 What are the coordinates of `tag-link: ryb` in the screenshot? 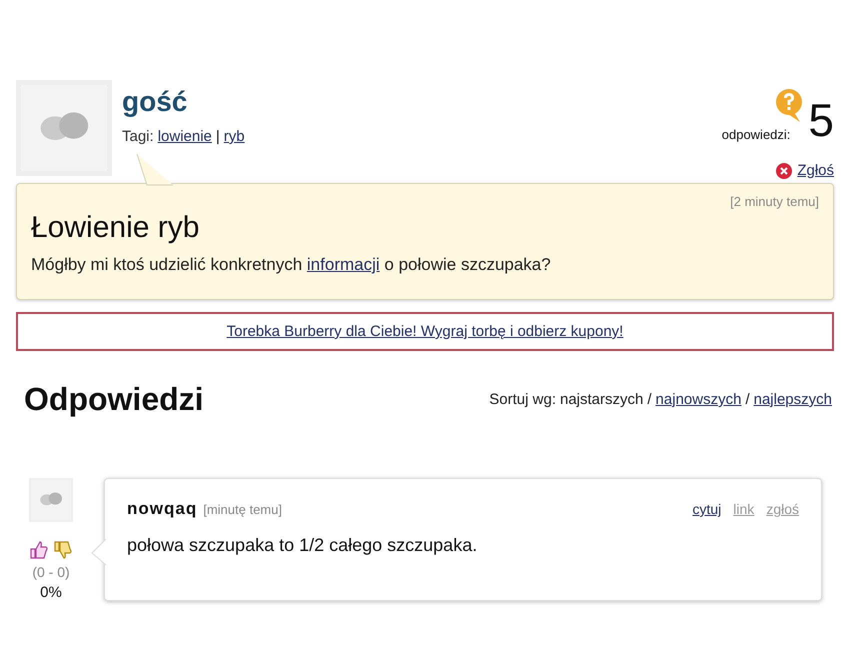 It's located at (234, 136).